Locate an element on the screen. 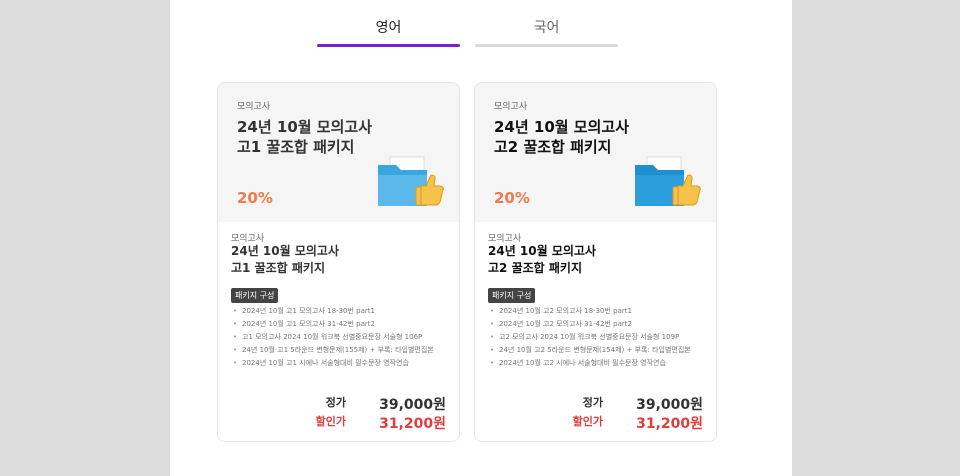 This screenshot has width=960, height=476. tab-english: 영어 is located at coordinates (388, 23).